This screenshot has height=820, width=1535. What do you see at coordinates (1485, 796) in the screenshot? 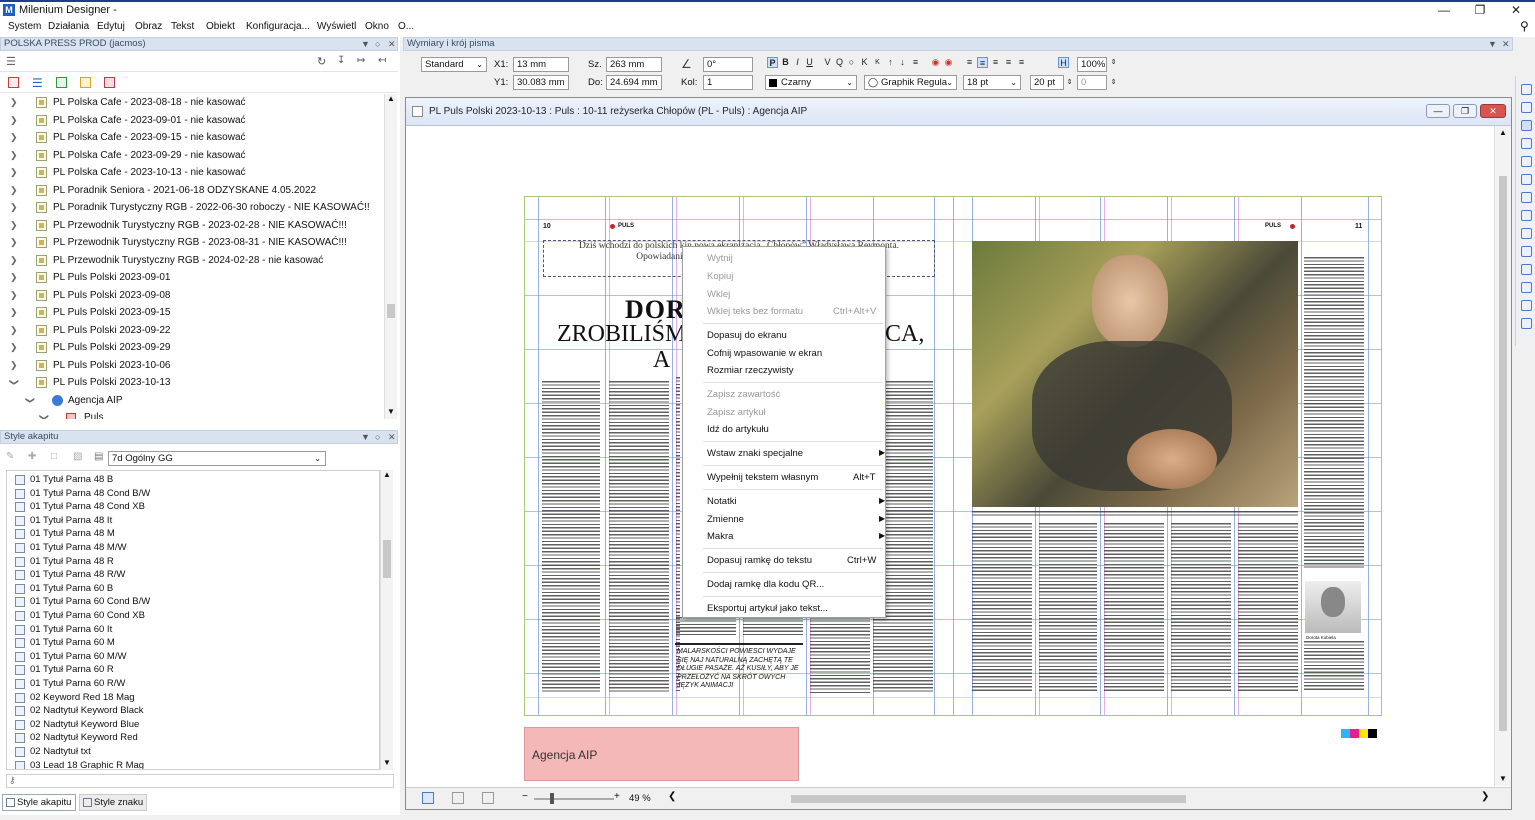
I see `scroll-right-icon: ❯` at bounding box center [1485, 796].